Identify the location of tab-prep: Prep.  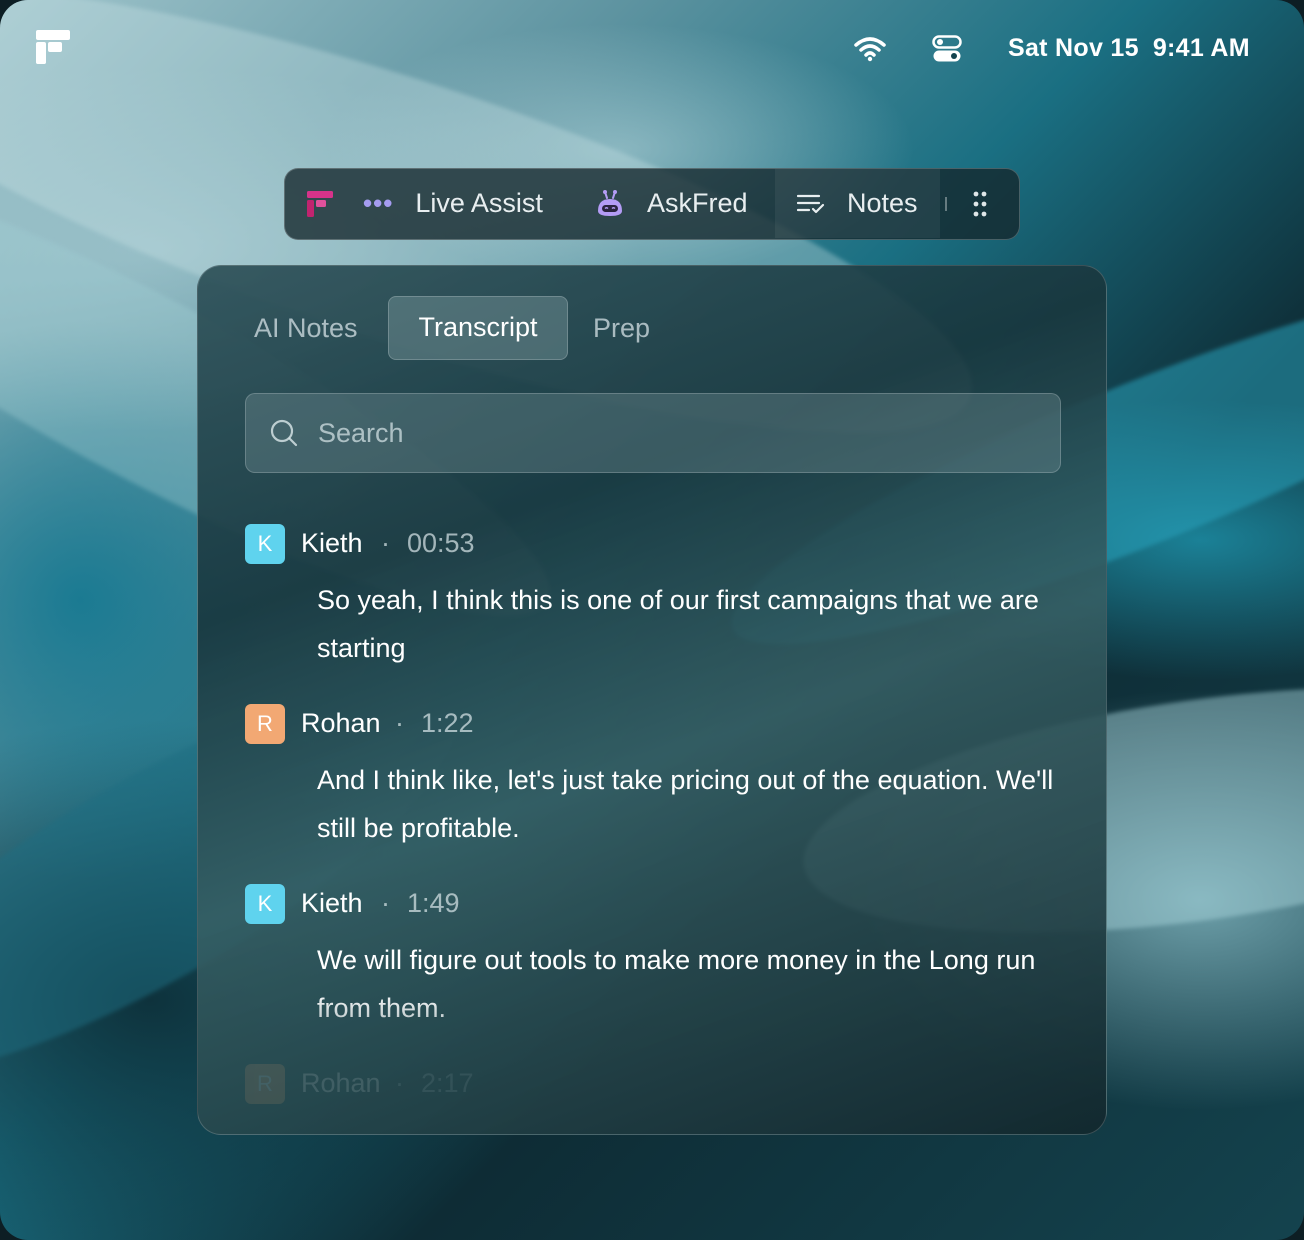
(621, 328).